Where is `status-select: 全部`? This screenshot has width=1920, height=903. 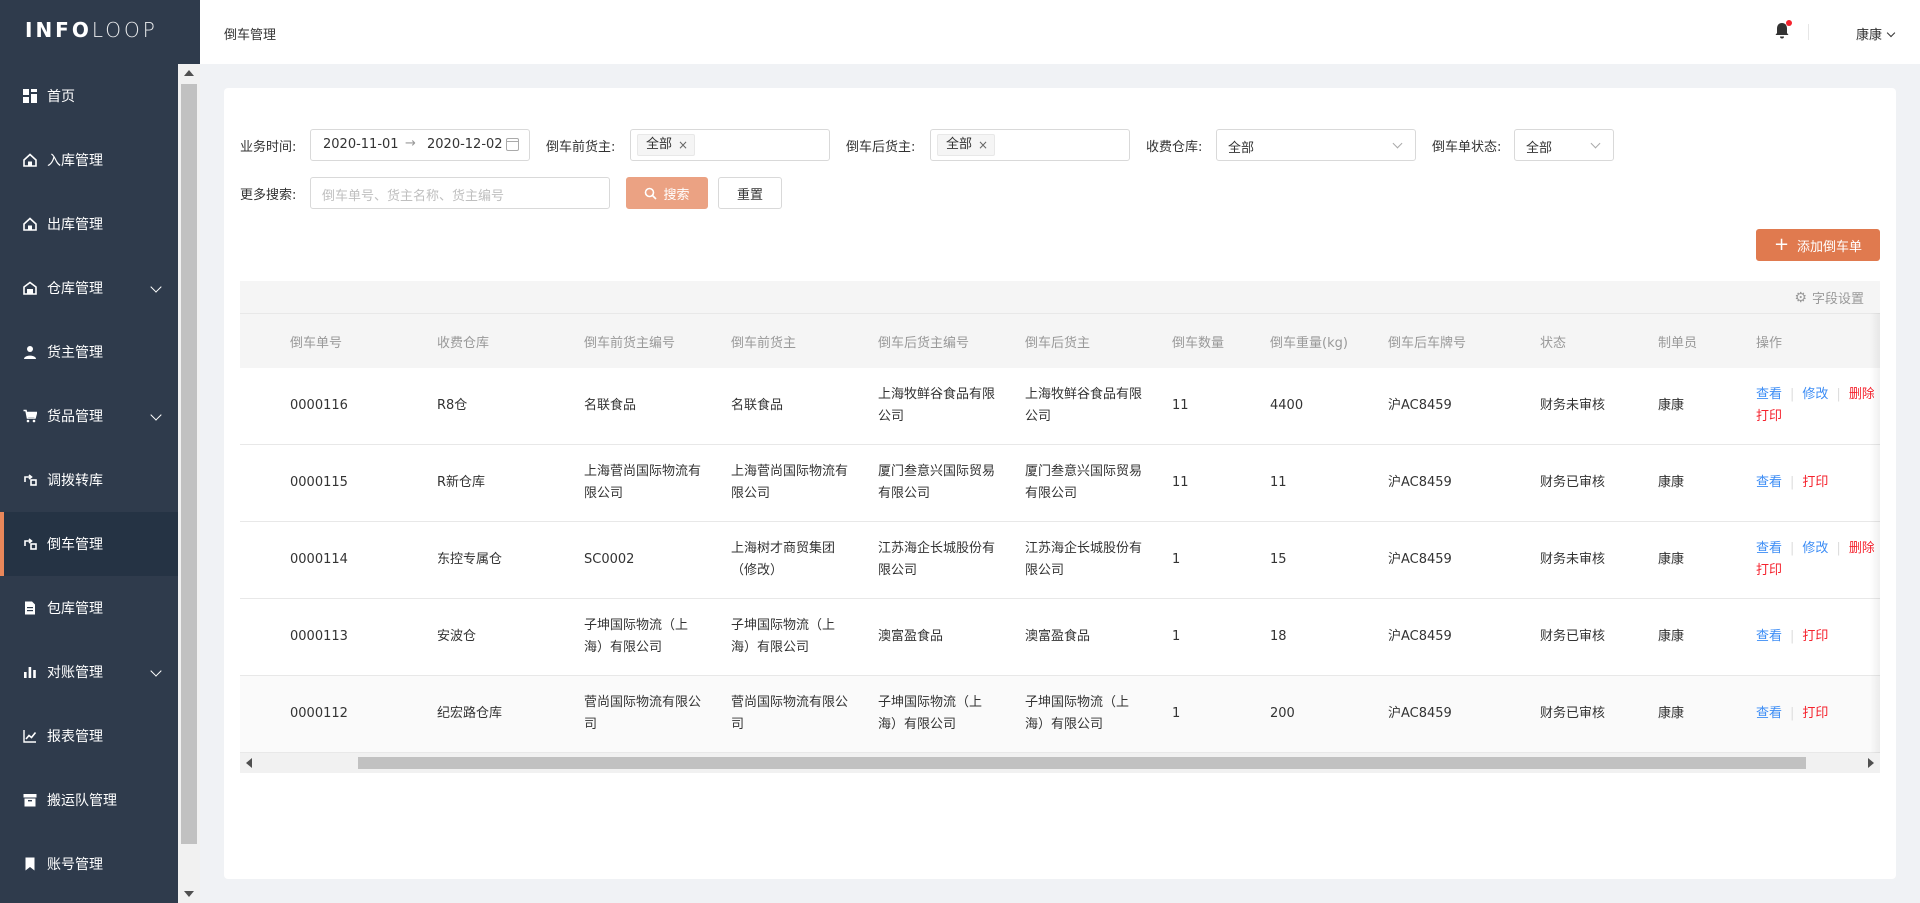
status-select: 全部 is located at coordinates (1564, 145).